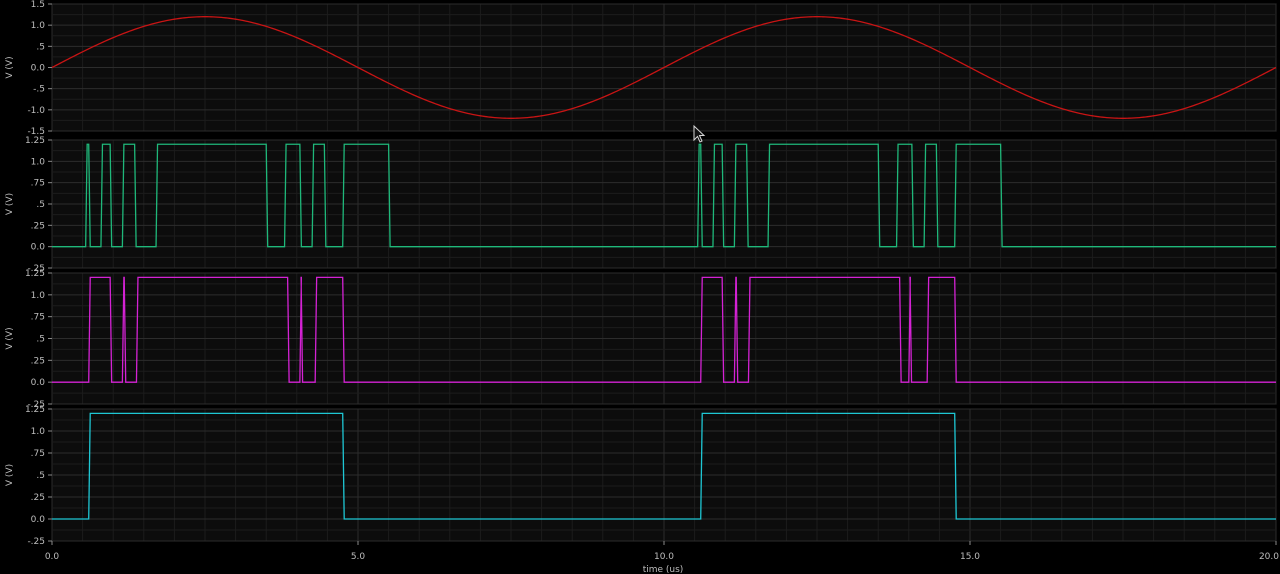 The width and height of the screenshot is (1280, 574). What do you see at coordinates (663, 569) in the screenshot?
I see `x-axis-label: time (us)` at bounding box center [663, 569].